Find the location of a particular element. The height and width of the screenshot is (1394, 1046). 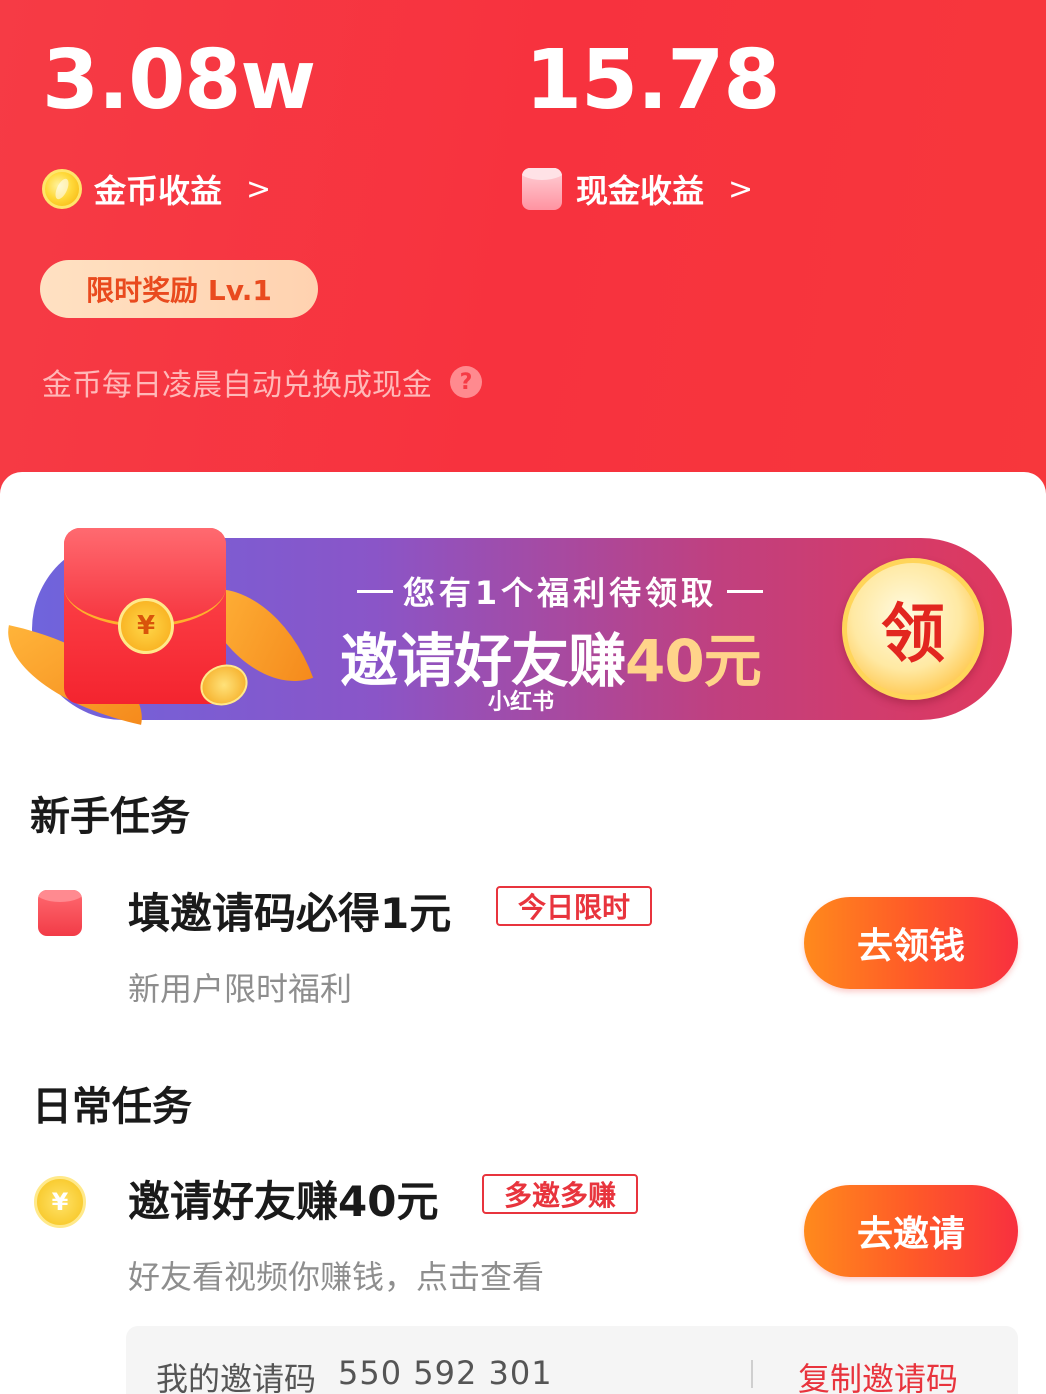

task-subtitle: 好友看视频你赚钱，点击查看 is located at coordinates (336, 1275).